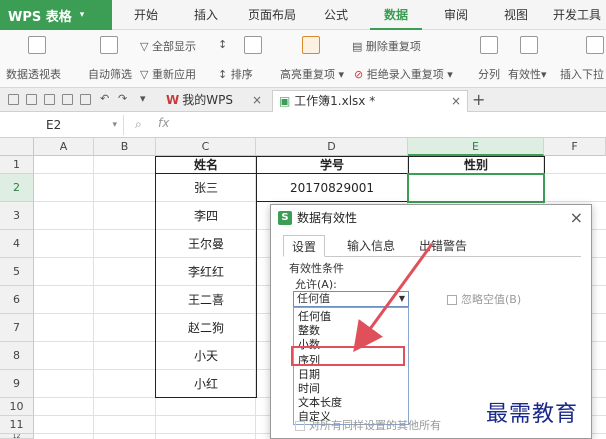 This screenshot has width=606, height=439. I want to click on tab-review: 审阅, so click(456, 15).